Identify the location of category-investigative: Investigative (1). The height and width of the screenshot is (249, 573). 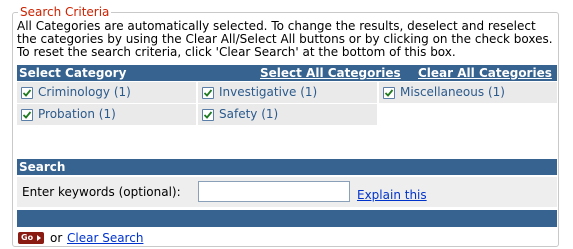
(287, 92).